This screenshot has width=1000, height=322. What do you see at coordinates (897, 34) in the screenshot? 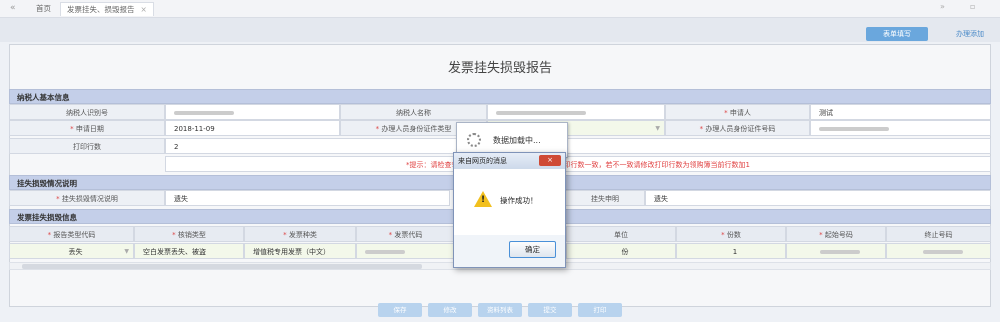
I see `form-fill-button: 表单填写` at bounding box center [897, 34].